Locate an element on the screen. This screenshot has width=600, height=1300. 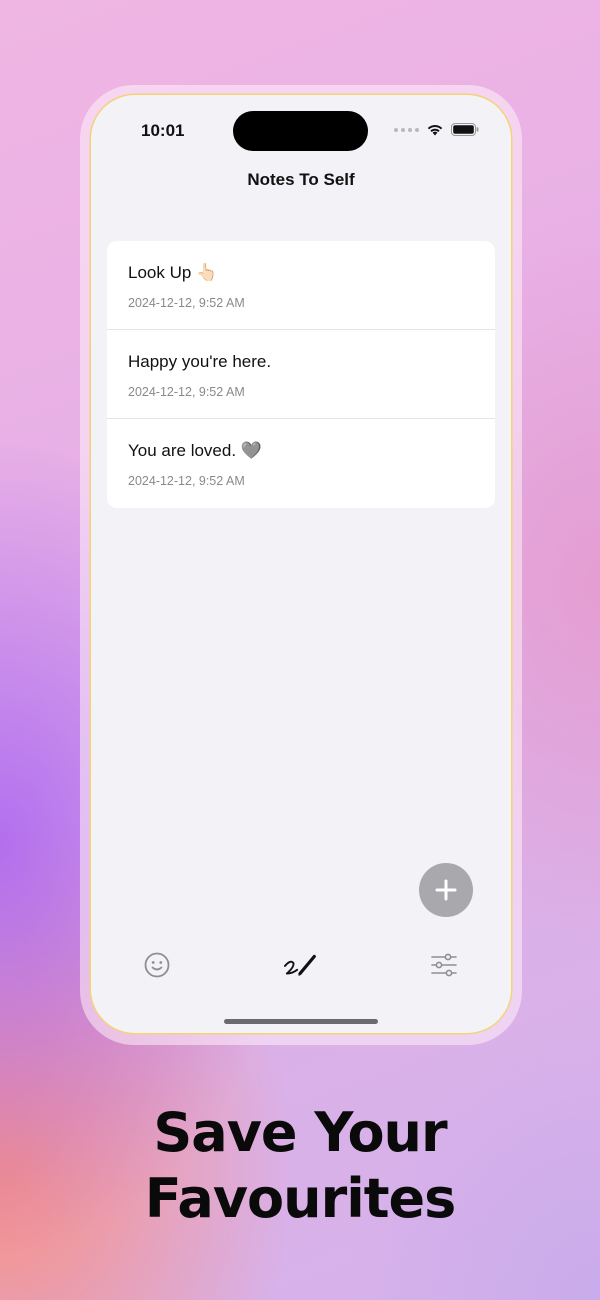
promo-headline: Save Your Favourites is located at coordinates (300, 1166).